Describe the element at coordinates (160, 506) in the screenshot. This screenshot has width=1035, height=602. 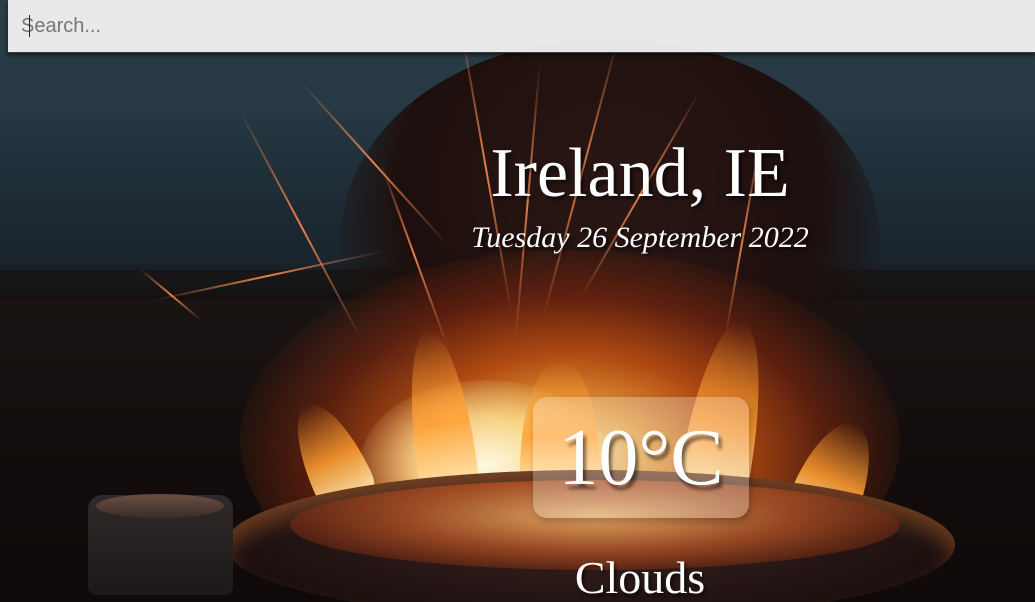
I see `cooking-pot-lid` at that location.